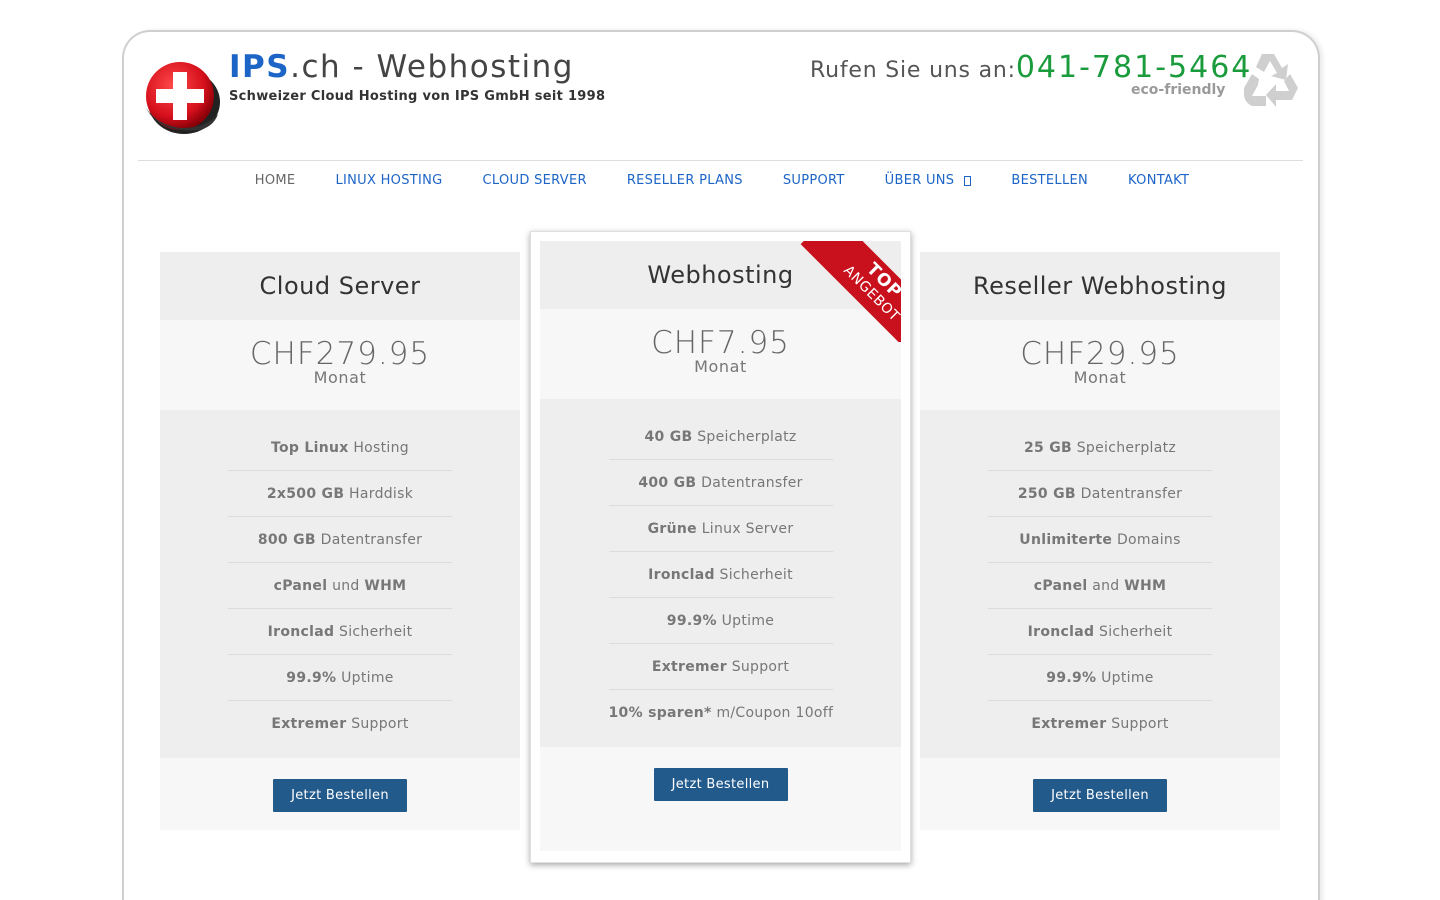 This screenshot has height=900, width=1440. What do you see at coordinates (720, 529) in the screenshot?
I see `list-item: Grüne Linux Server` at bounding box center [720, 529].